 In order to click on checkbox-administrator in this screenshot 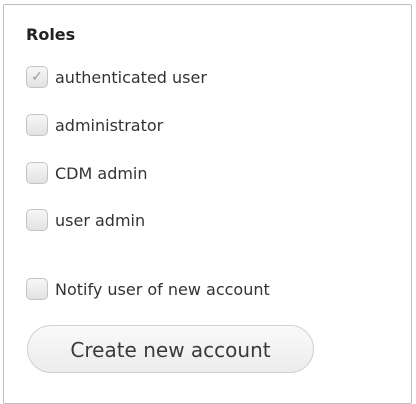, I will do `click(37, 125)`.